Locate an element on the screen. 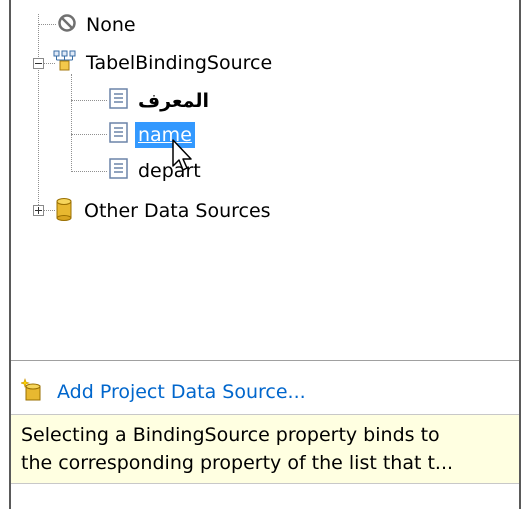 This screenshot has width=530, height=509. mouse-cursor-icon is located at coordinates (182, 155).